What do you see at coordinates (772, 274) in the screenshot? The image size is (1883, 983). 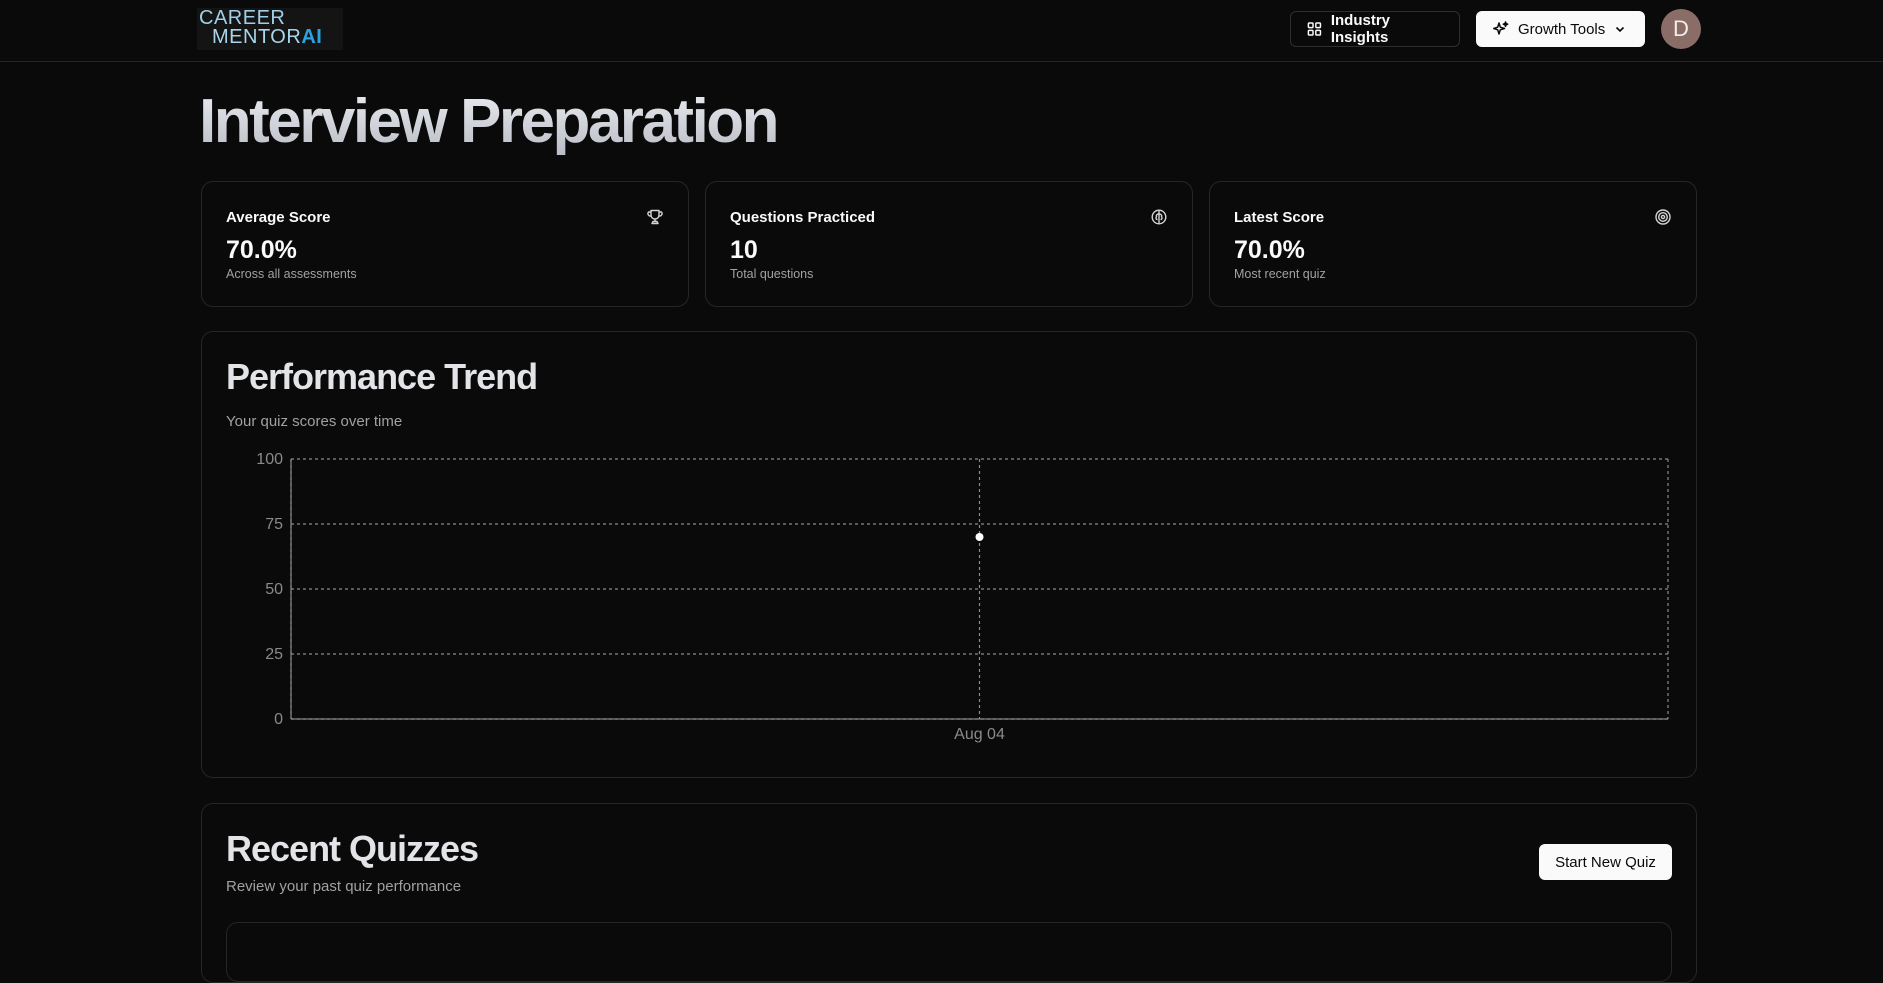 I see `stat-subtitle: Total questions` at bounding box center [772, 274].